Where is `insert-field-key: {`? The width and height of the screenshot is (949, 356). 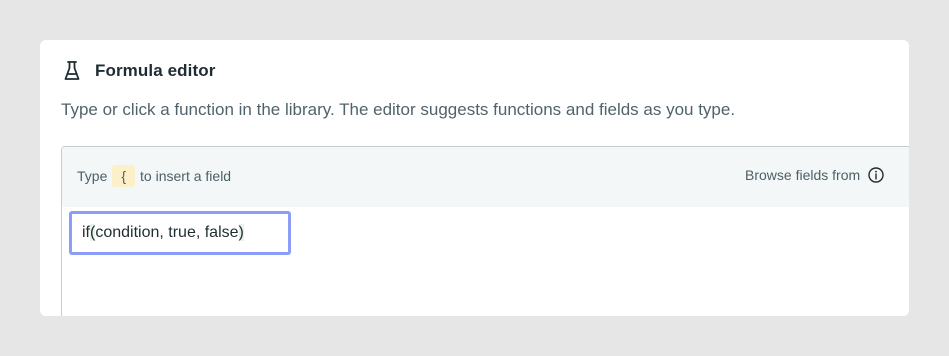 insert-field-key: { is located at coordinates (124, 176).